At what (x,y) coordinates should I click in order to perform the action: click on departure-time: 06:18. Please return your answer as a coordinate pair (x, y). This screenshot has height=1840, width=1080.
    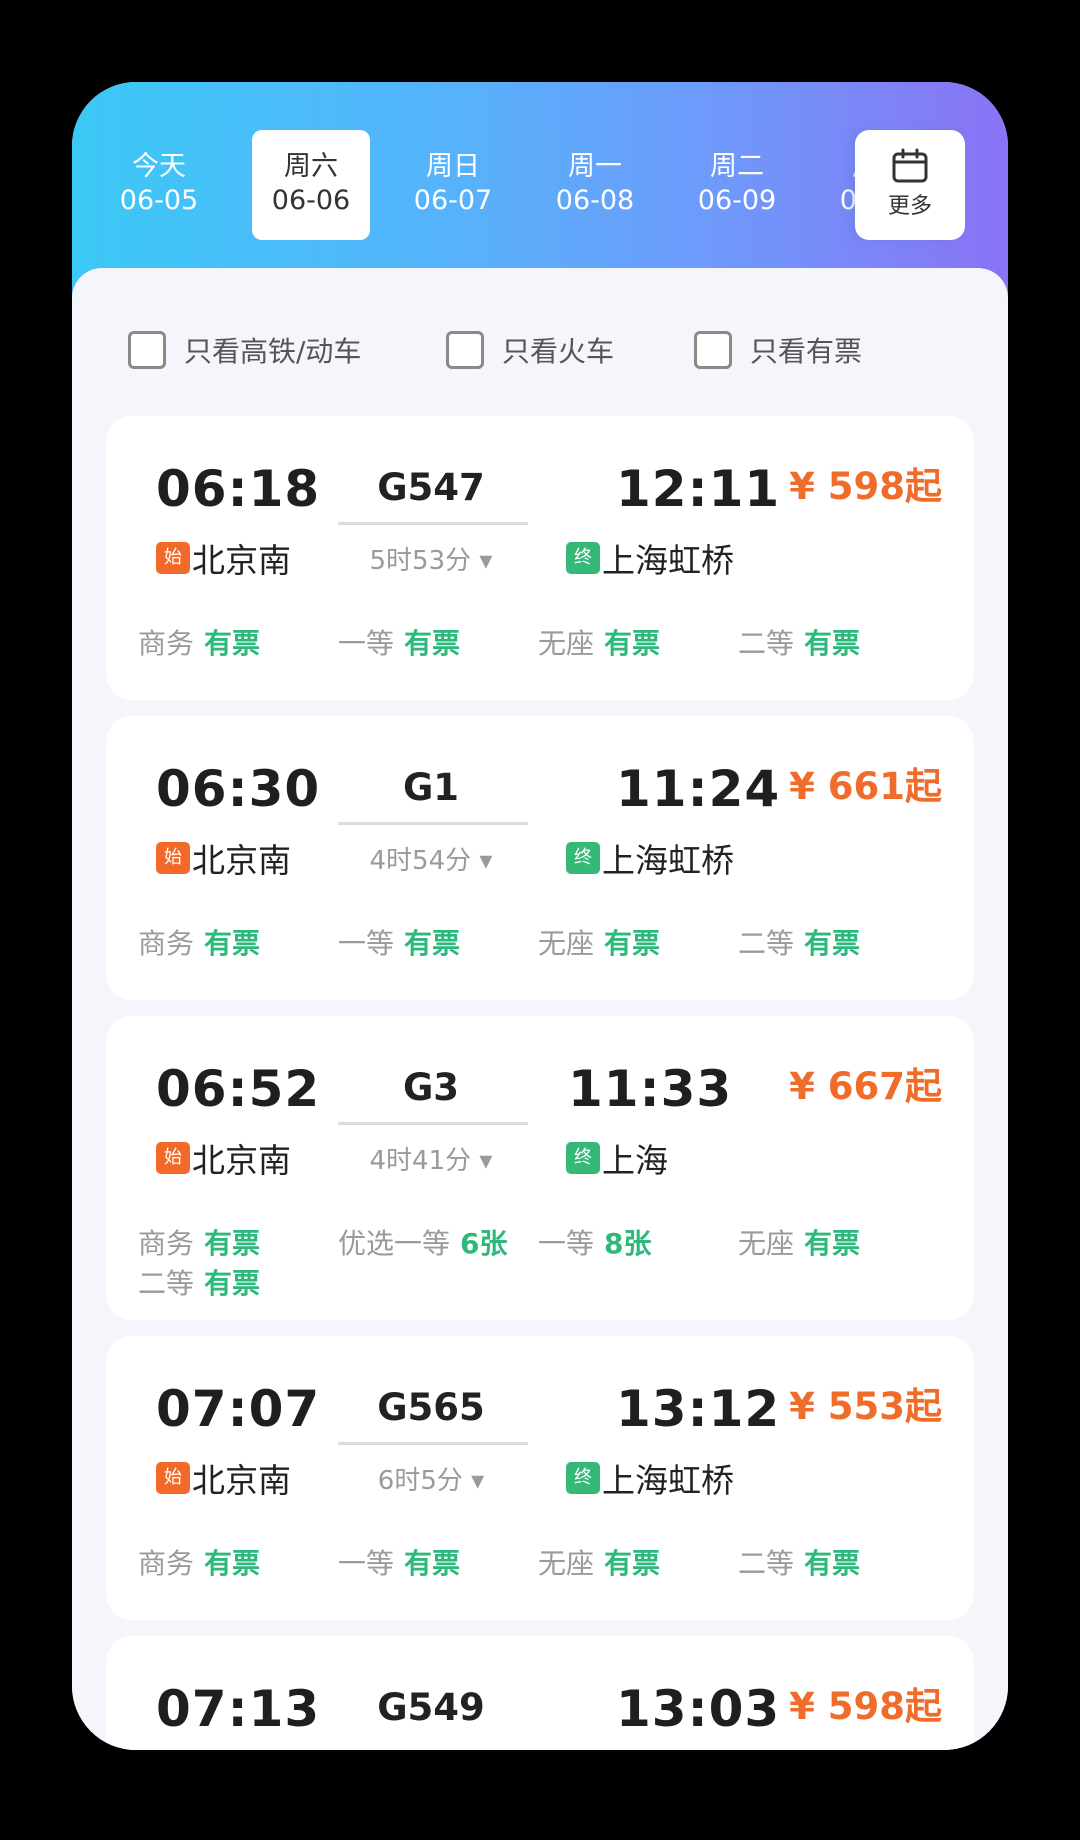
    Looking at the image, I should click on (238, 489).